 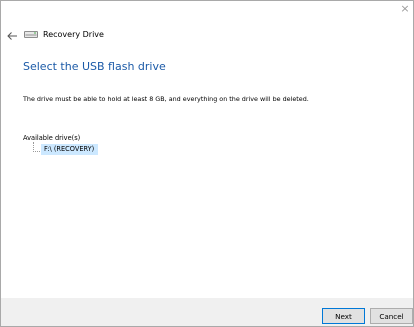 What do you see at coordinates (391, 316) in the screenshot?
I see `cancel-button: Cancel` at bounding box center [391, 316].